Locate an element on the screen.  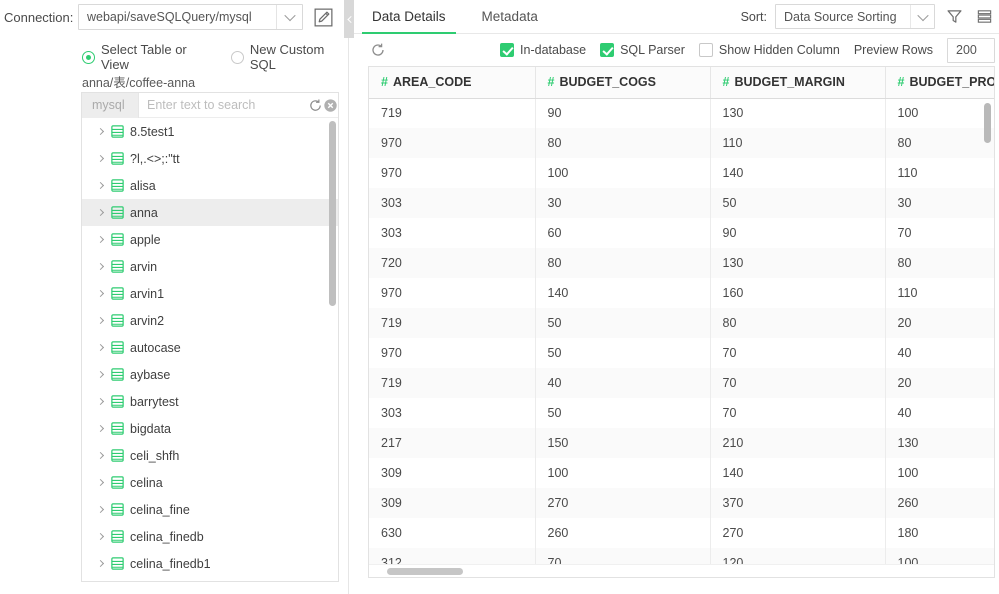
tree-item: arvin is located at coordinates (210, 266).